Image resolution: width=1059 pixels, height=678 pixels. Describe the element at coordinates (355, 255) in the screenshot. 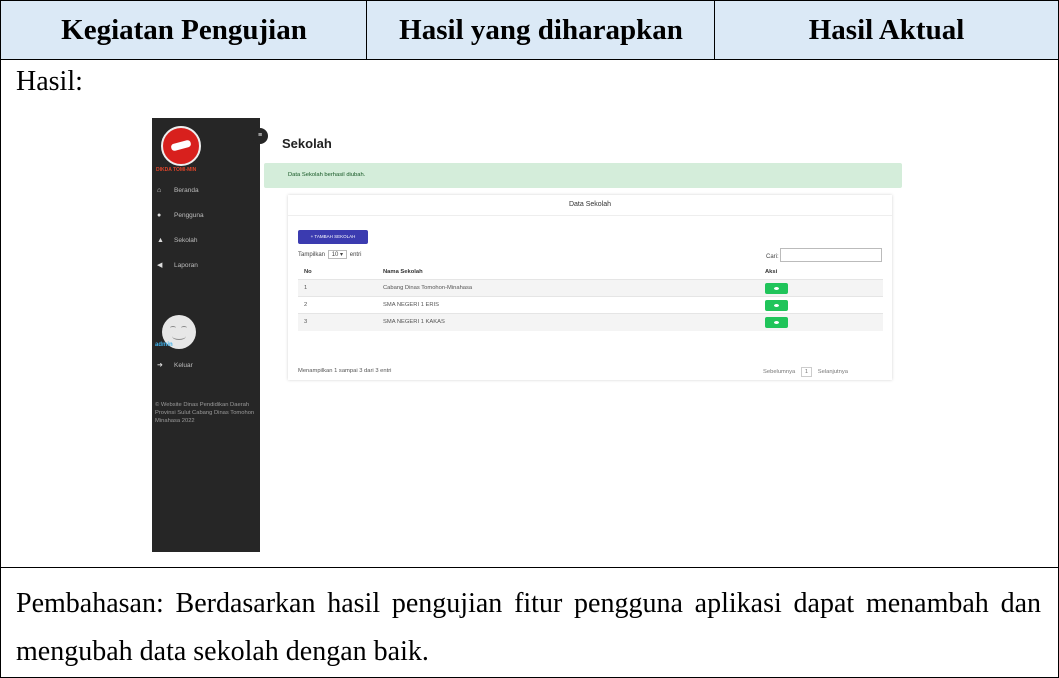

I see `length-suffix: entri` at that location.